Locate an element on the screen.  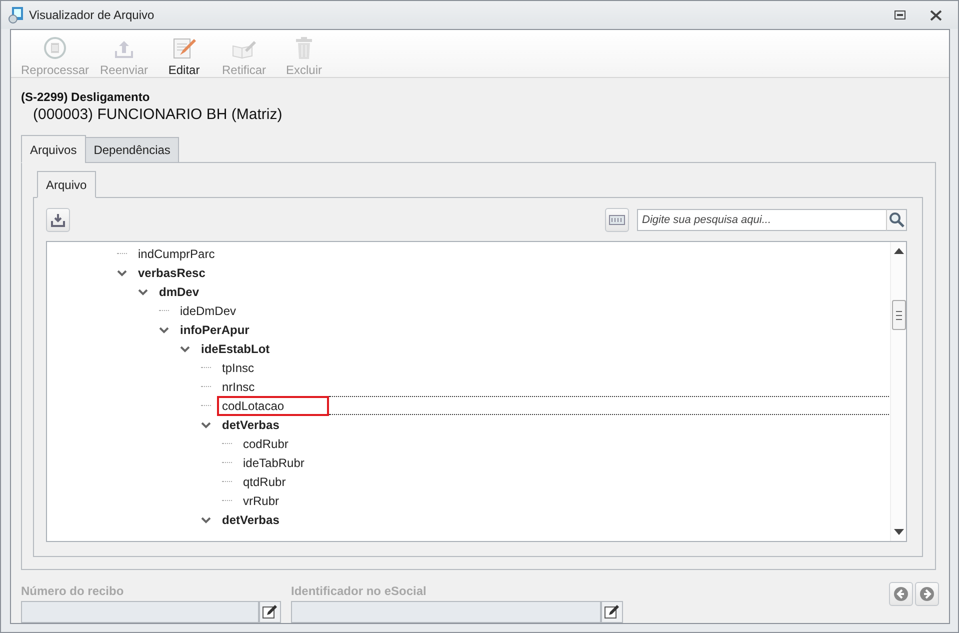
employee-name: (000003) FUNCIONARIO BH (Matriz) is located at coordinates (158, 114).